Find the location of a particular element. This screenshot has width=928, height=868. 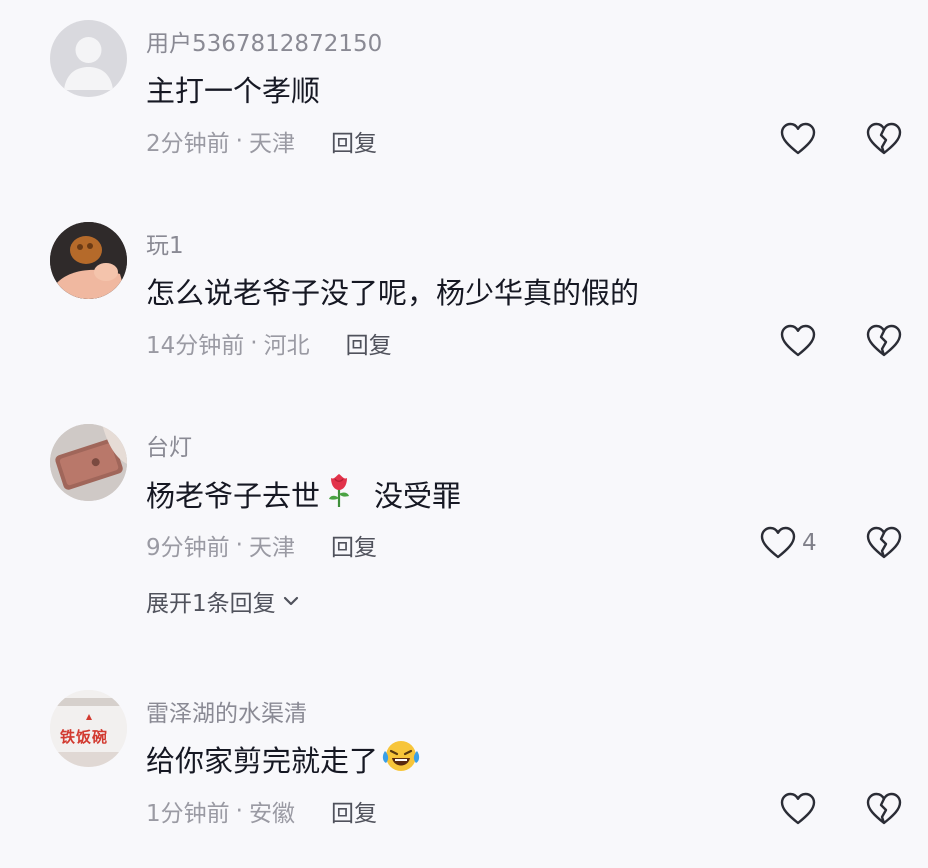

default-user-icon is located at coordinates (88, 63).